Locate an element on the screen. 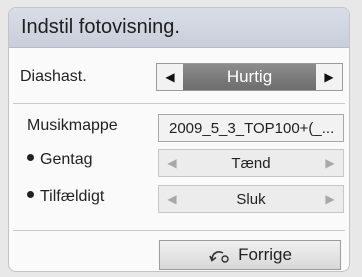 The height and width of the screenshot is (277, 362). repeat-bullet-icon is located at coordinates (30, 158).